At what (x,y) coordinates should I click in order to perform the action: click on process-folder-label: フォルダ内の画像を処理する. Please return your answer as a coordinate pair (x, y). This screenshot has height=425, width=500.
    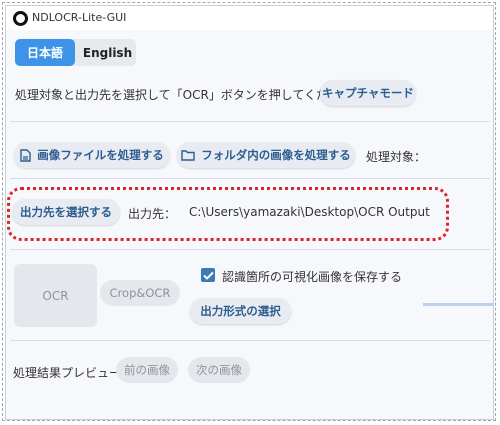
    Looking at the image, I should click on (276, 155).